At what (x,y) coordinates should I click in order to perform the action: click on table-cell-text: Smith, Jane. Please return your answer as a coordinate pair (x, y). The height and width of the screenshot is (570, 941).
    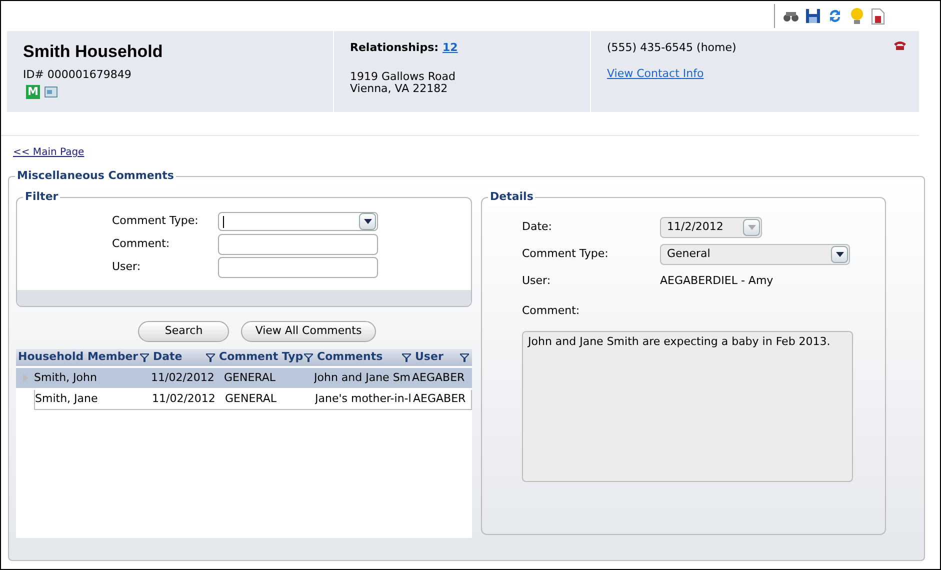
    Looking at the image, I should click on (67, 399).